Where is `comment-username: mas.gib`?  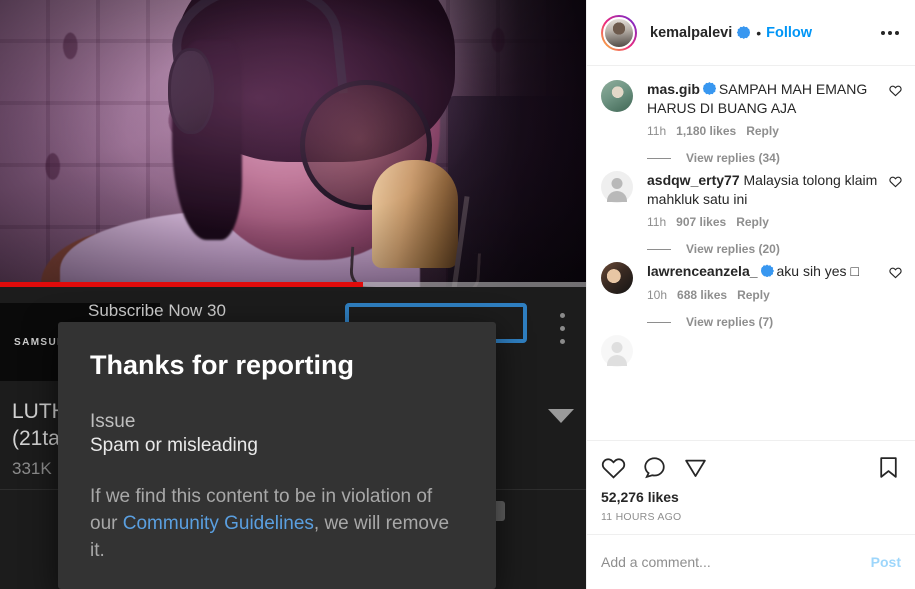 comment-username: mas.gib is located at coordinates (673, 89).